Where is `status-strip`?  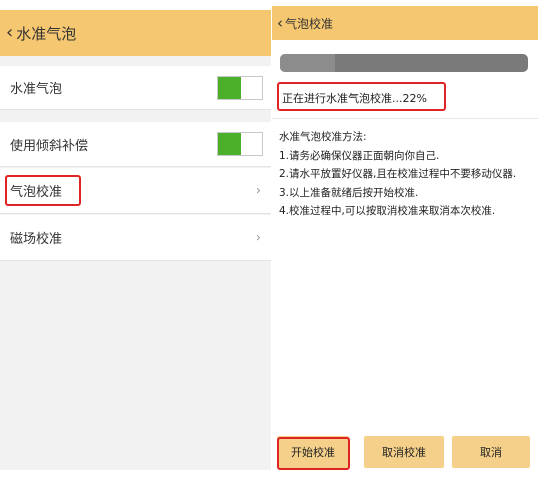
status-strip is located at coordinates (135, 5).